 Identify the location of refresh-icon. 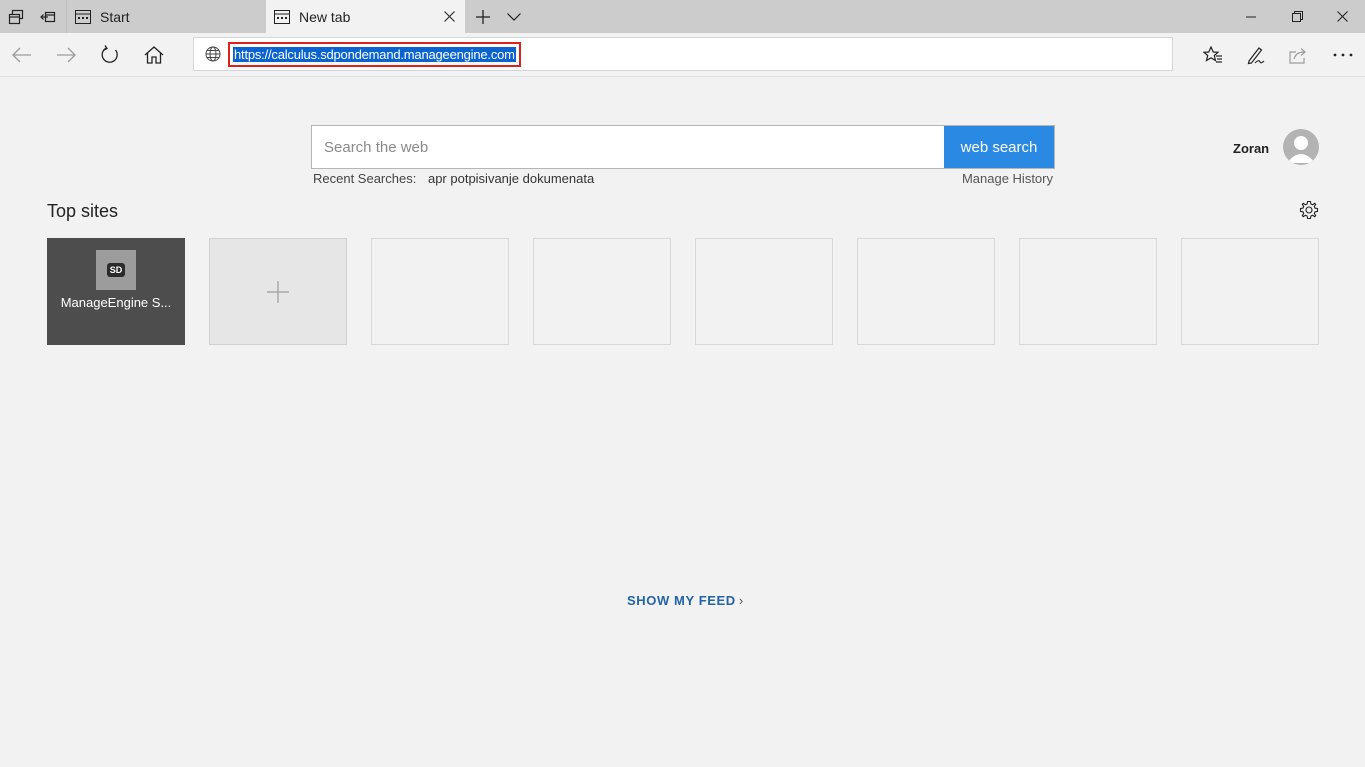
(109, 54).